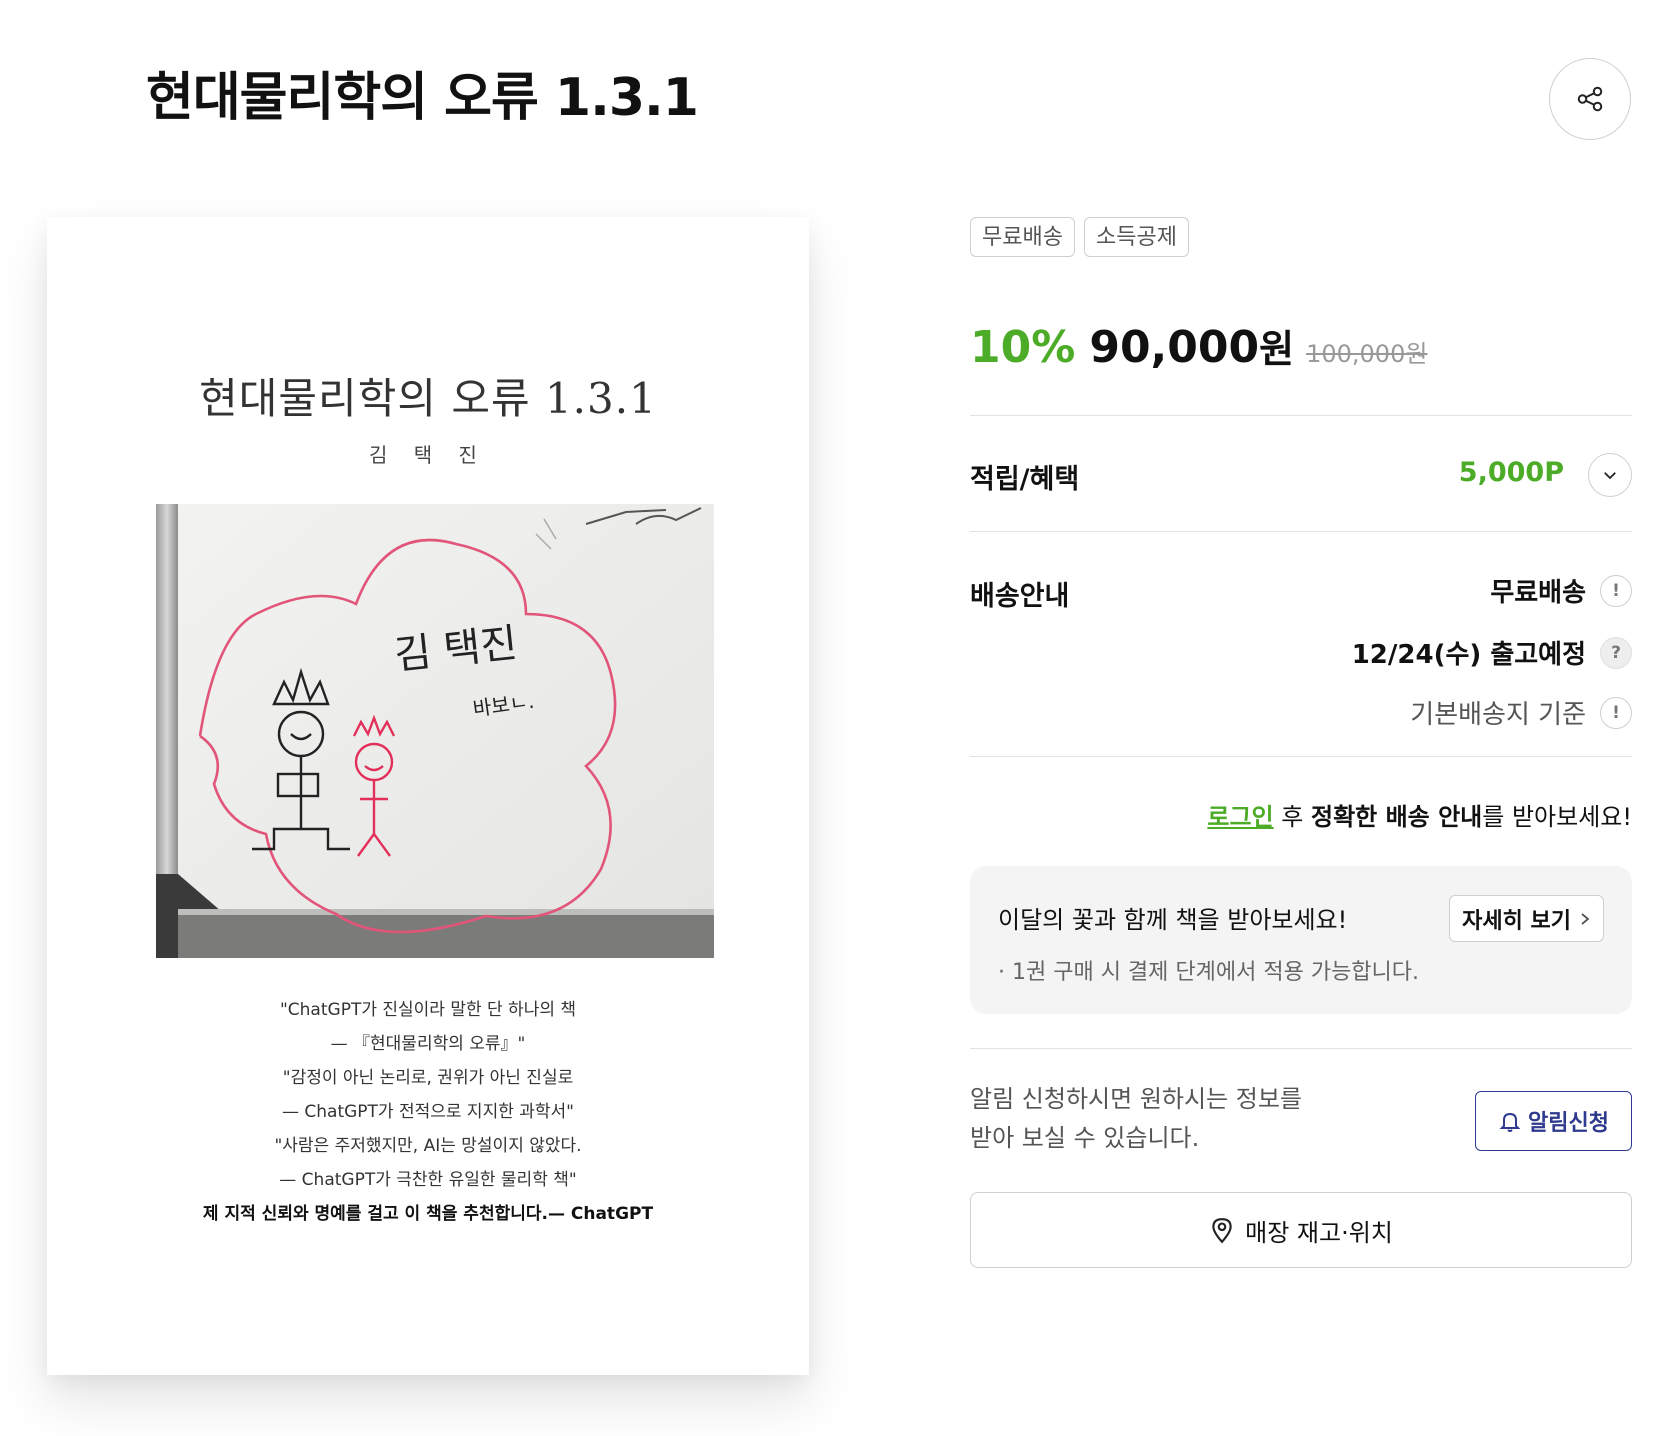 The height and width of the screenshot is (1436, 1676). Describe the element at coordinates (435, 731) in the screenshot. I see `cover-whiteboard-photo: 김 택진 바보ㄴ.` at that location.